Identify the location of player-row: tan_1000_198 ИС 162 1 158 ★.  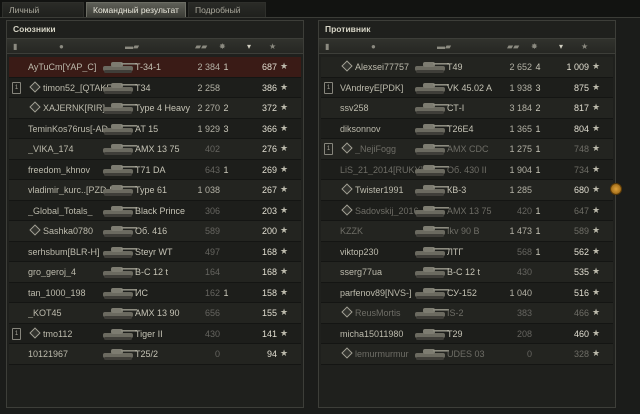
(155, 292).